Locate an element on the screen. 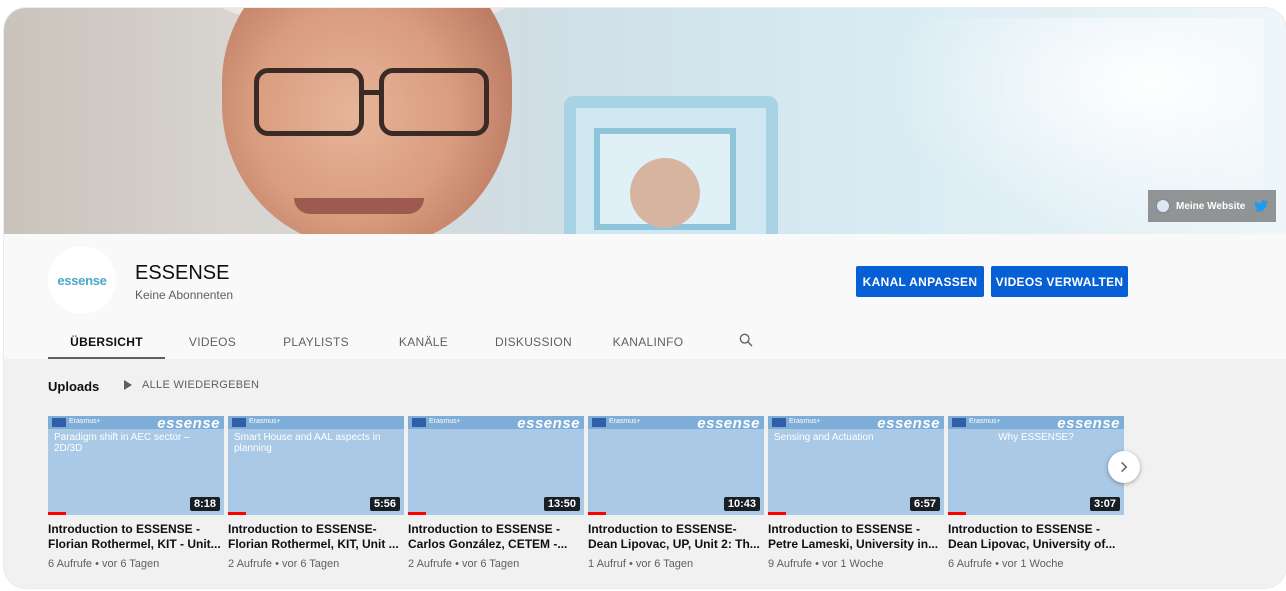  chevron-right-icon is located at coordinates (1124, 467).